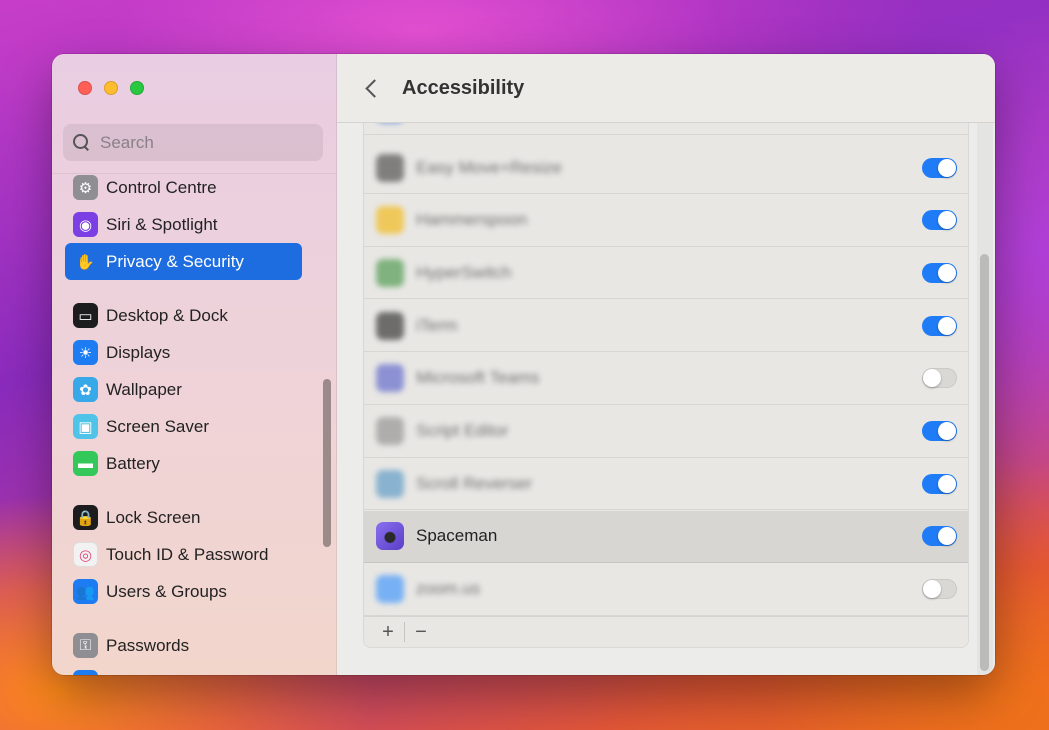 The image size is (1049, 730). What do you see at coordinates (137, 88) in the screenshot?
I see `zoom-window-button` at bounding box center [137, 88].